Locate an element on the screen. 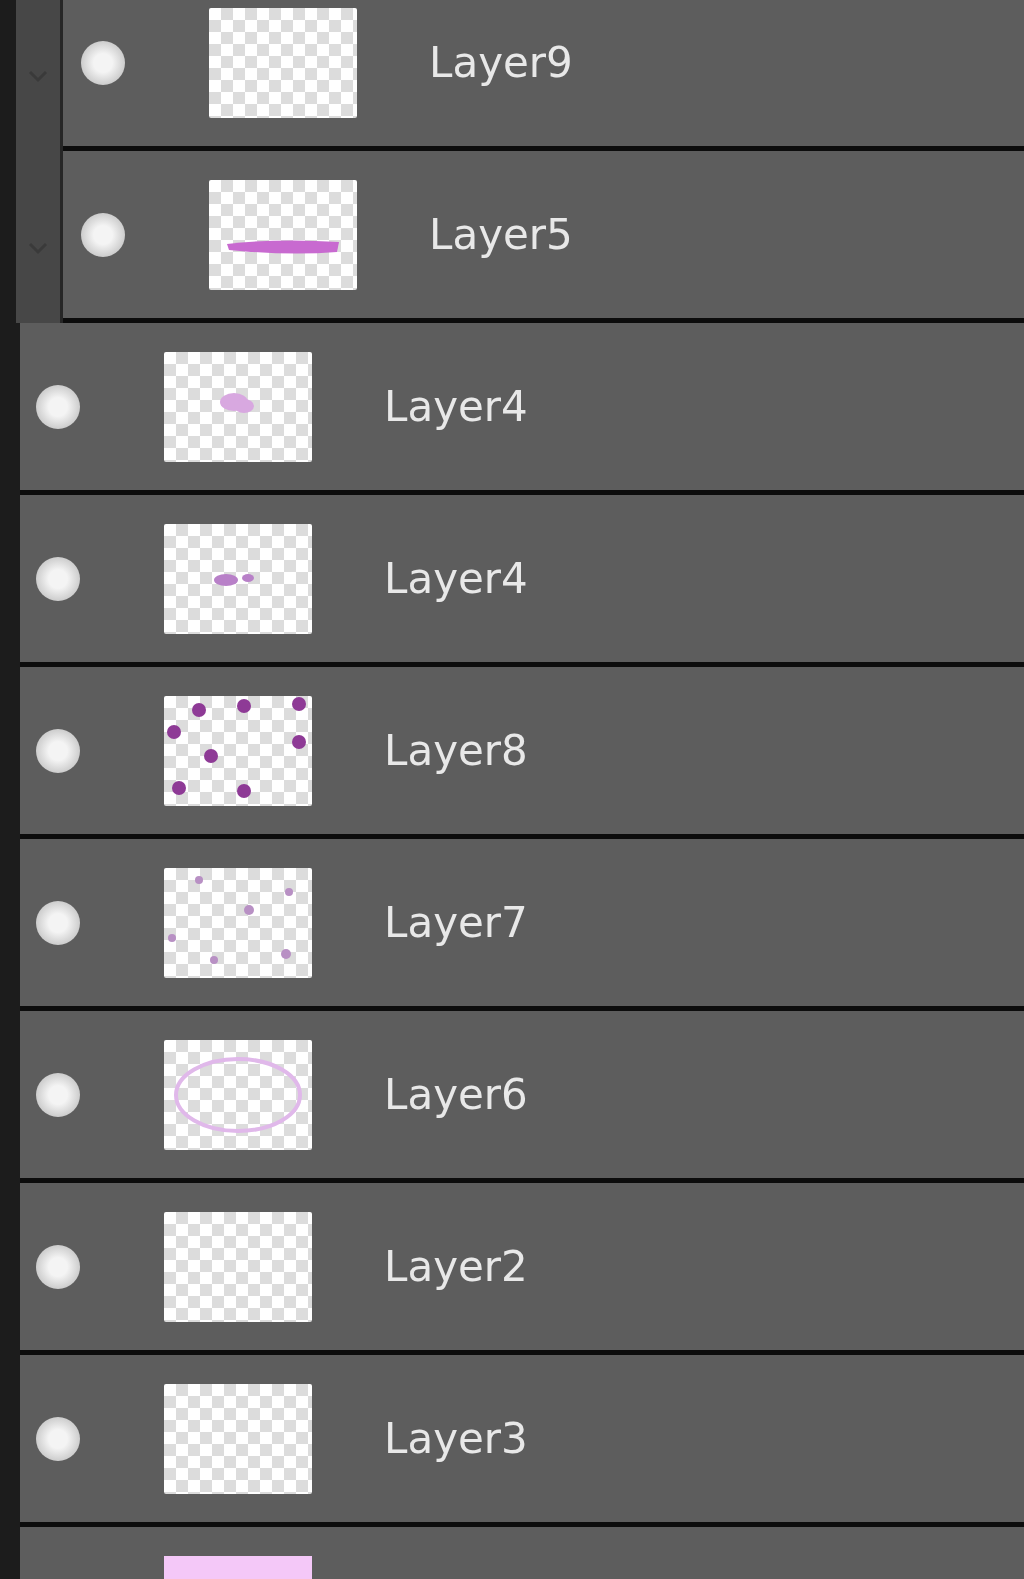 Image resolution: width=1024 pixels, height=1579 pixels. layer-name: Layer6 is located at coordinates (456, 1094).